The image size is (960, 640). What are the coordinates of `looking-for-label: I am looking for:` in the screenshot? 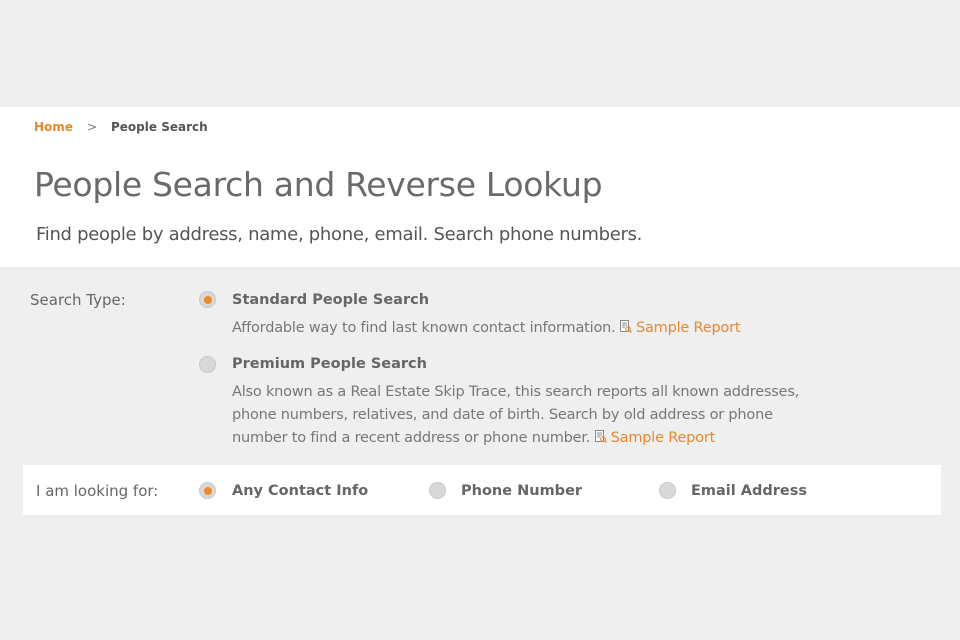 It's located at (97, 491).